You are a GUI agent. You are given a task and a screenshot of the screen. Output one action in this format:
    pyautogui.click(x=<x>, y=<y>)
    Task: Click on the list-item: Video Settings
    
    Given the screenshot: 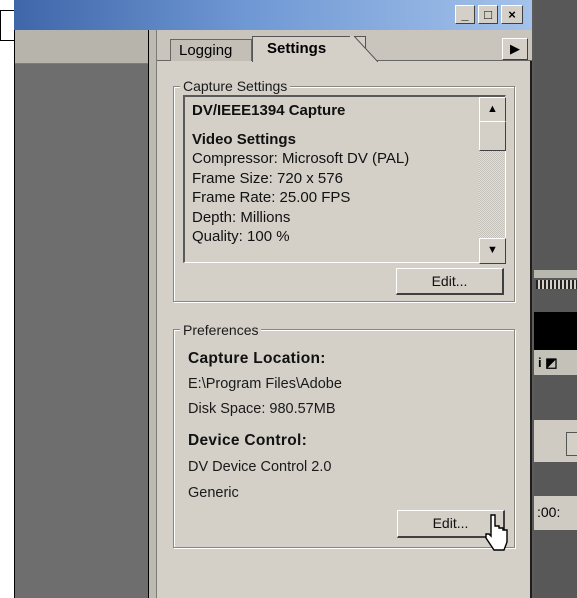 What is the action you would take?
    pyautogui.click(x=244, y=139)
    